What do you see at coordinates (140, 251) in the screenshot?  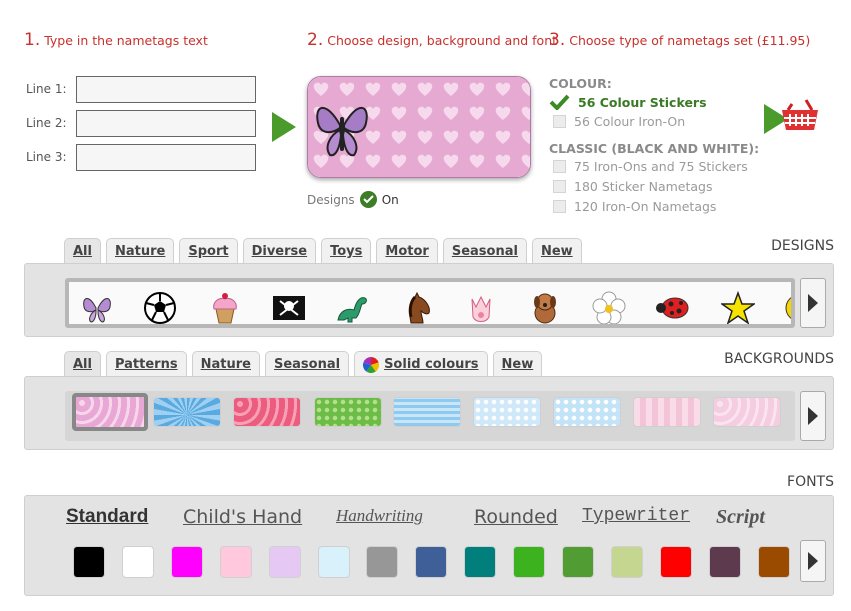 I see `designs-tab-nature: Nature` at bounding box center [140, 251].